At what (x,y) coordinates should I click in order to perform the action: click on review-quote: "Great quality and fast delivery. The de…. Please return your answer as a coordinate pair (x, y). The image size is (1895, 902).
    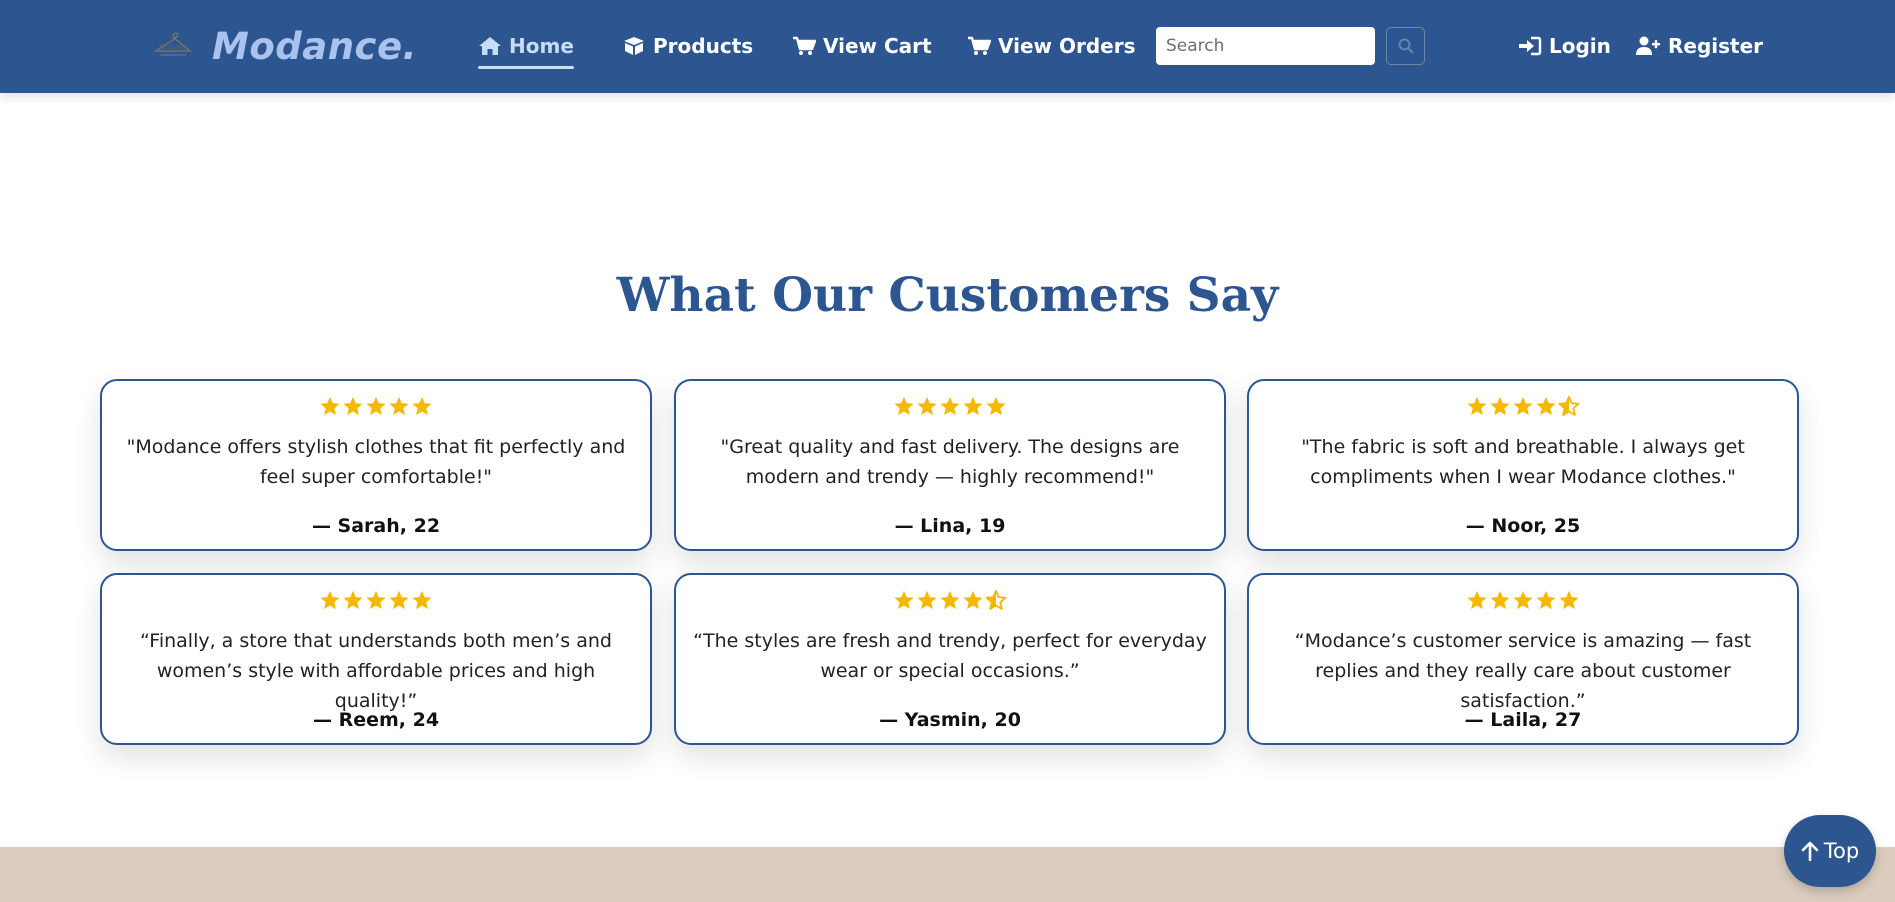
    Looking at the image, I should click on (950, 462).